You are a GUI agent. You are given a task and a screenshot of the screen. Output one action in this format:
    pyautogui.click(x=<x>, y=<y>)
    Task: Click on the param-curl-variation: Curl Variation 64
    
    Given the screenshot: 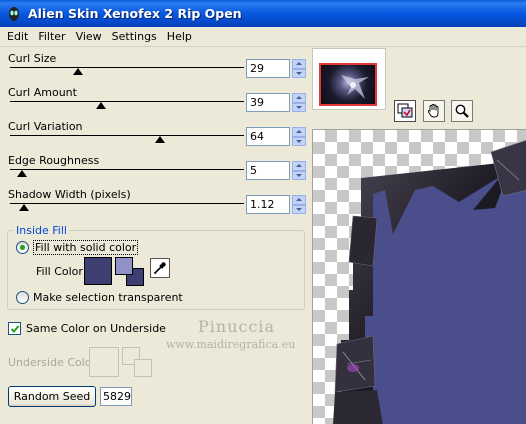 What is the action you would take?
    pyautogui.click(x=158, y=135)
    